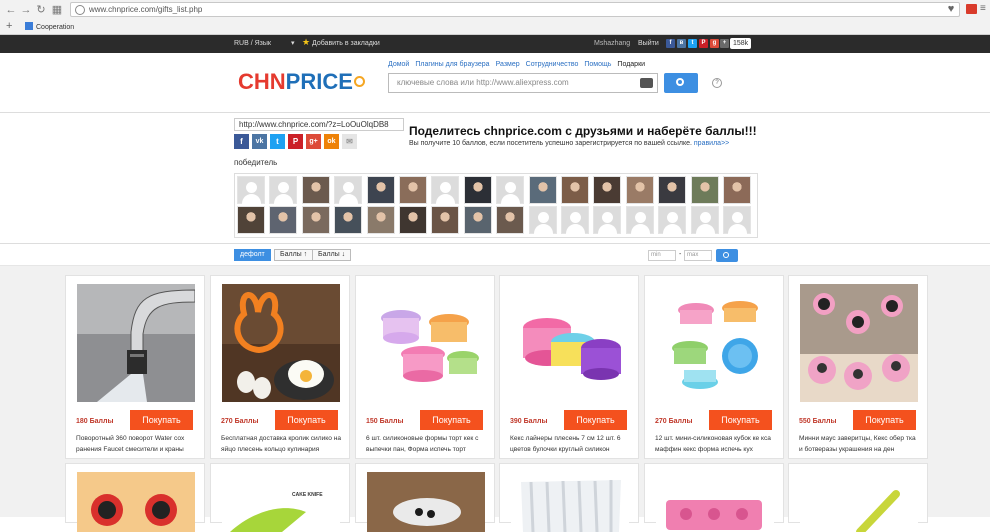  I want to click on product-image-straws, so click(570, 502).